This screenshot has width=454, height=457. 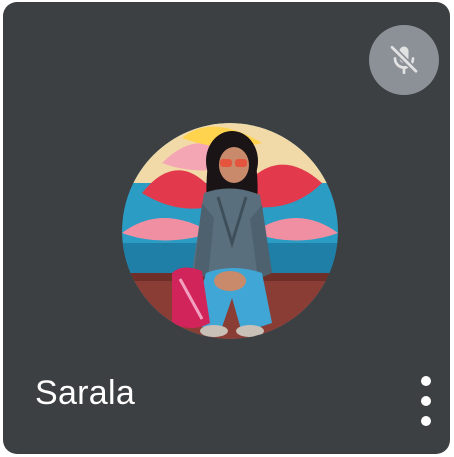 I want to click on more-options-button, so click(x=426, y=401).